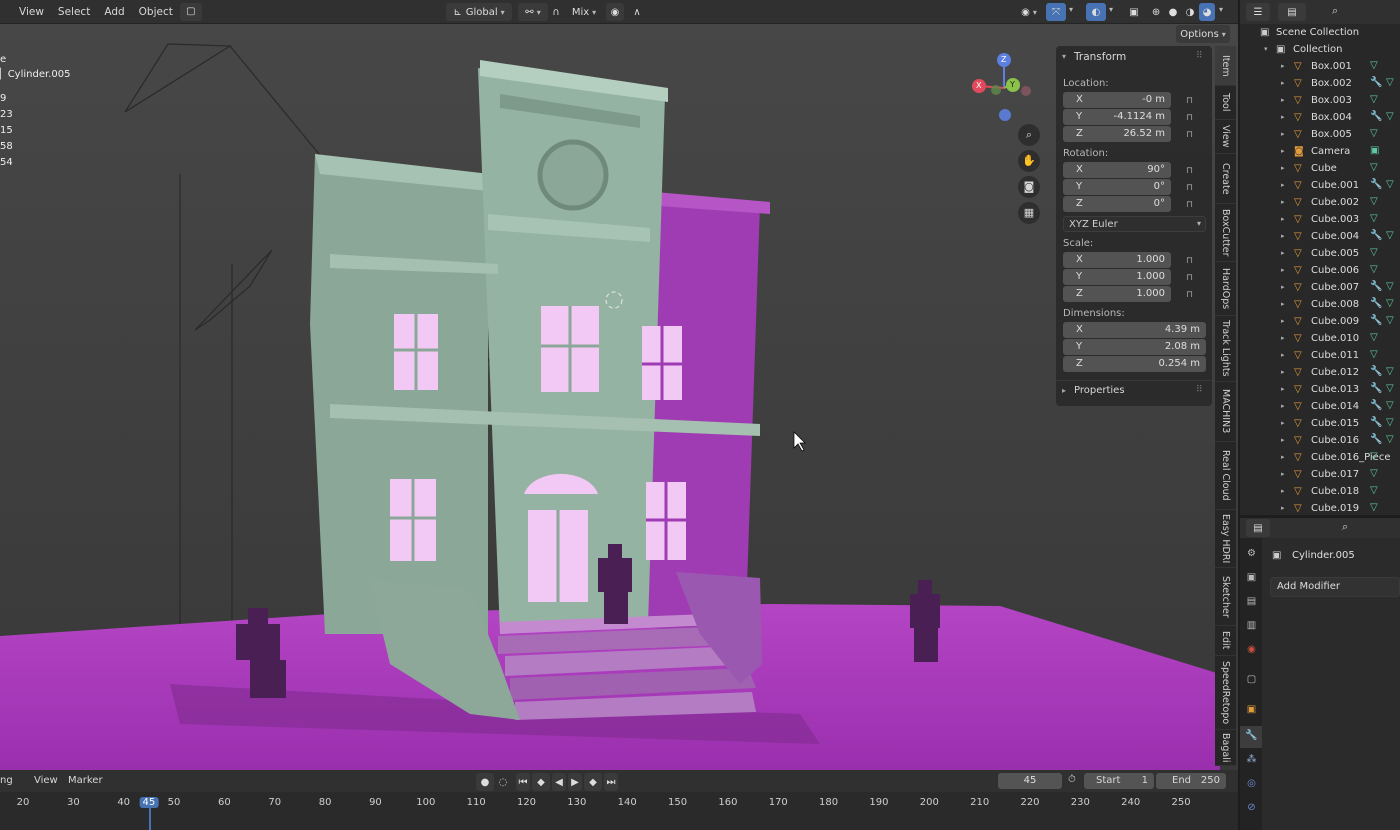 Image resolution: width=1400 pixels, height=830 pixels. I want to click on options-dropdown: Options ▾, so click(1203, 34).